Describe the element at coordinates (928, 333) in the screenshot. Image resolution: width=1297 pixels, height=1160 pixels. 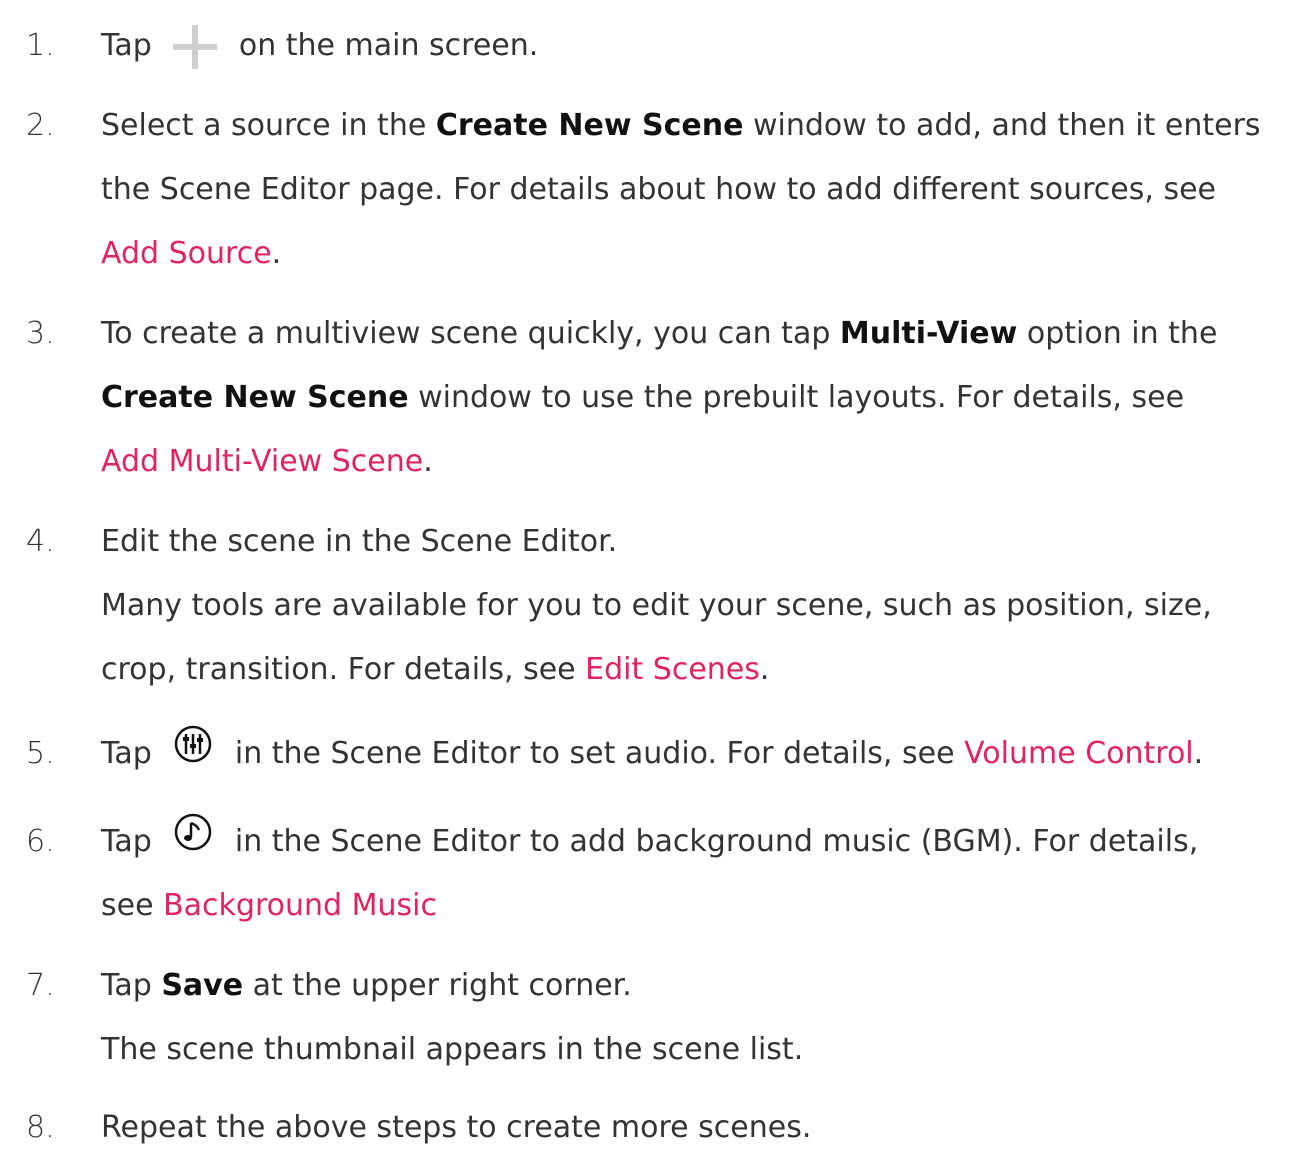
I see `bold-term: Multi-View` at that location.